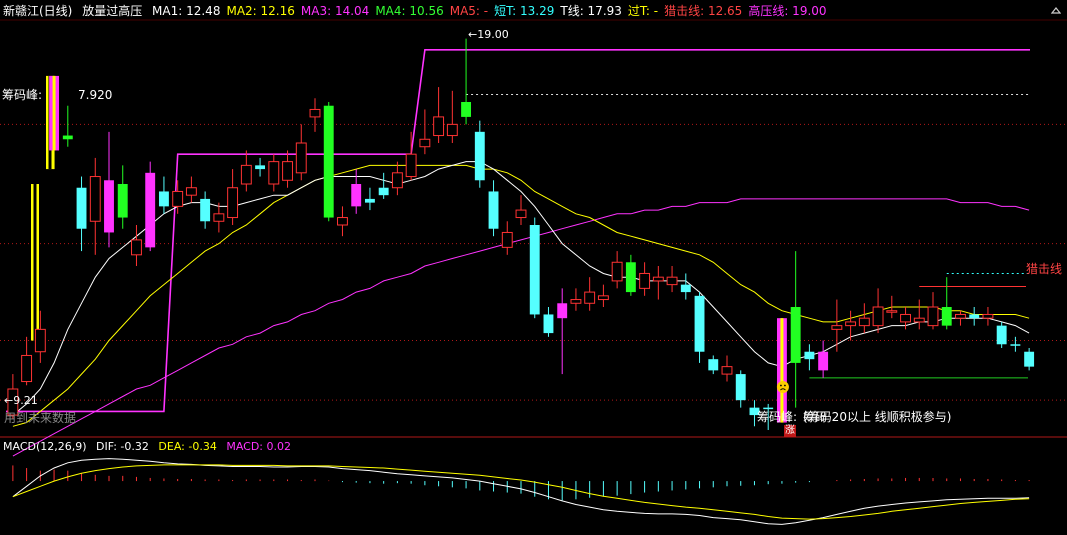 Image resolution: width=1067 pixels, height=535 pixels. I want to click on chip-peak-value: 7.920, so click(95, 95).